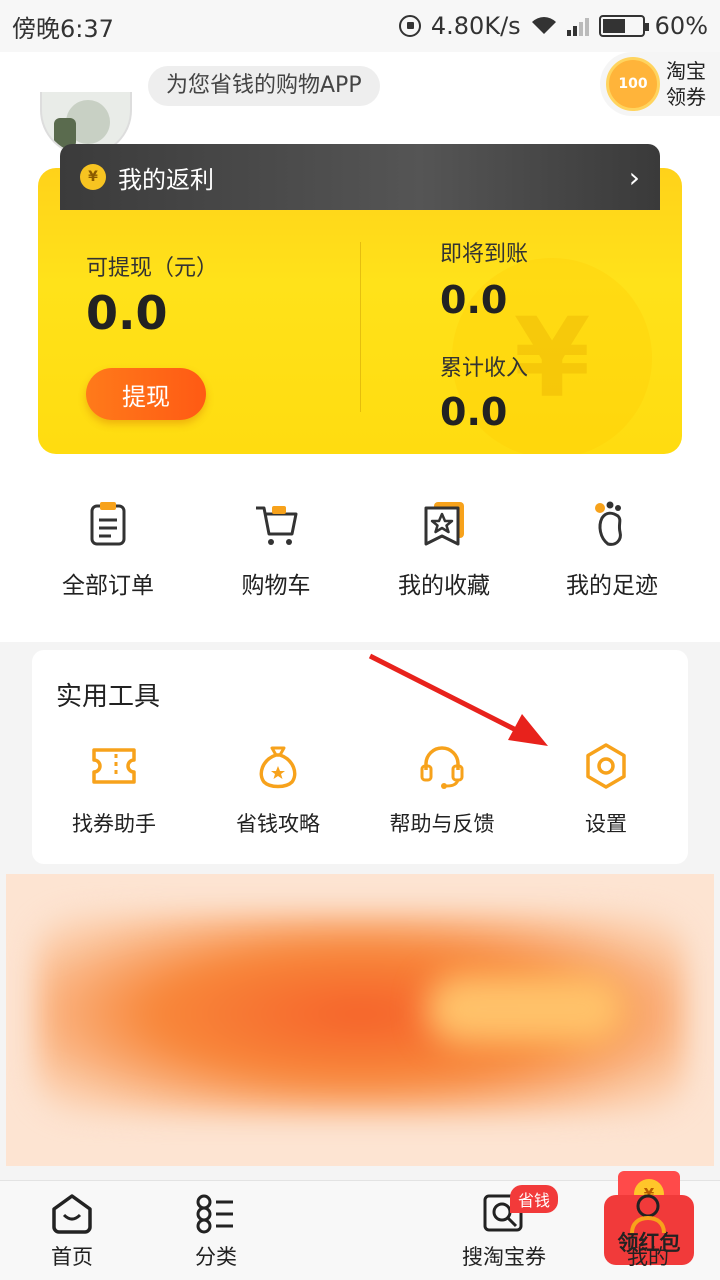  What do you see at coordinates (444, 560) in the screenshot?
I see `quick-item-favorites: 我的收藏` at bounding box center [444, 560].